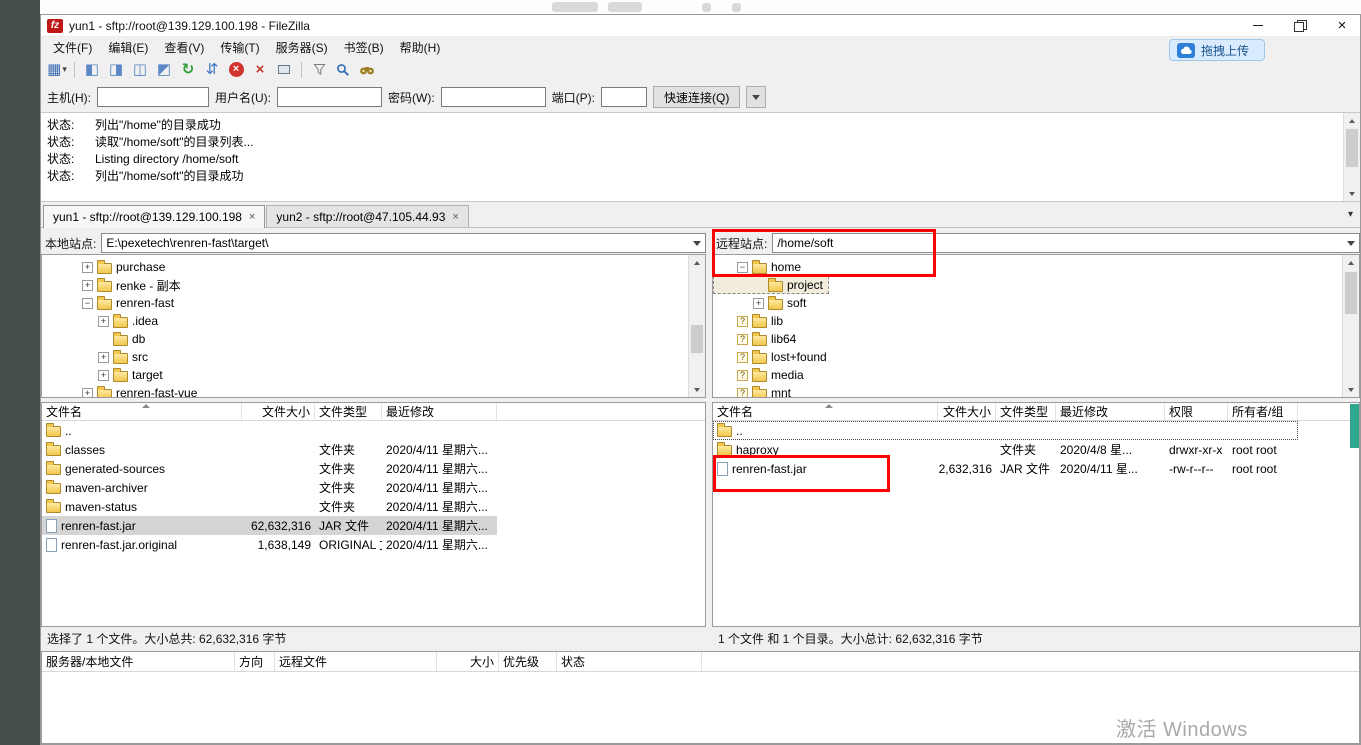 This screenshot has width=1361, height=745. Describe the element at coordinates (284, 70) in the screenshot. I see `reconnect-icon` at that location.